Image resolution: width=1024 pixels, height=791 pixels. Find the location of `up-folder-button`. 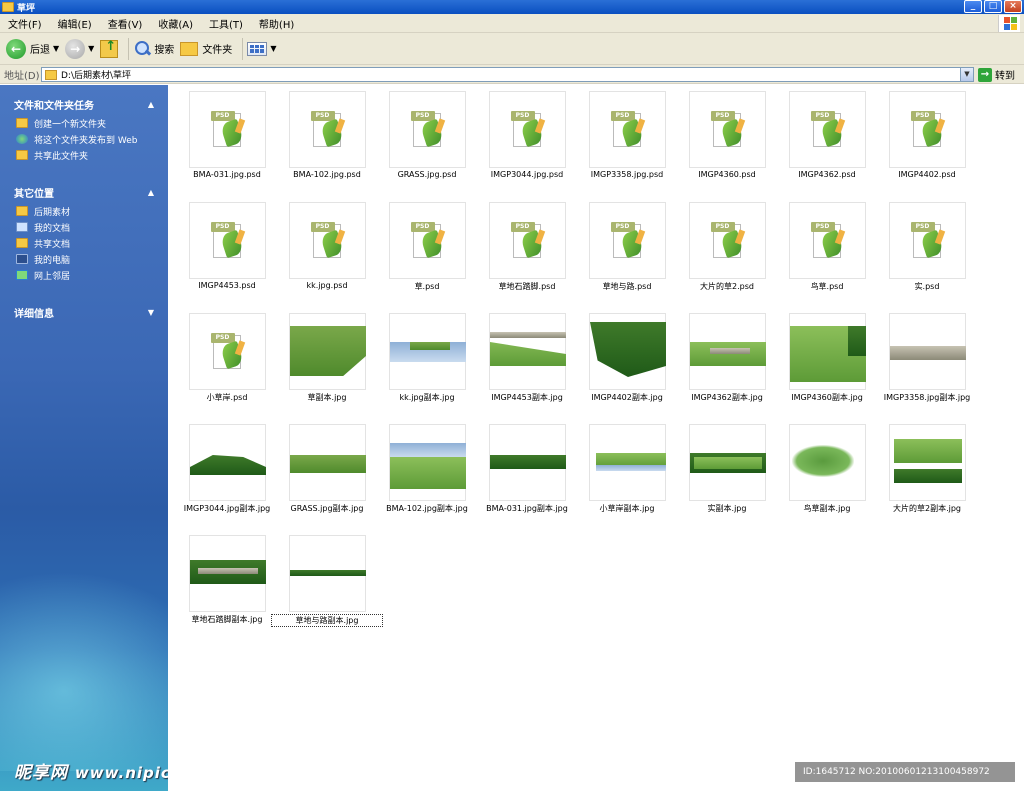

up-folder-button is located at coordinates (109, 48).